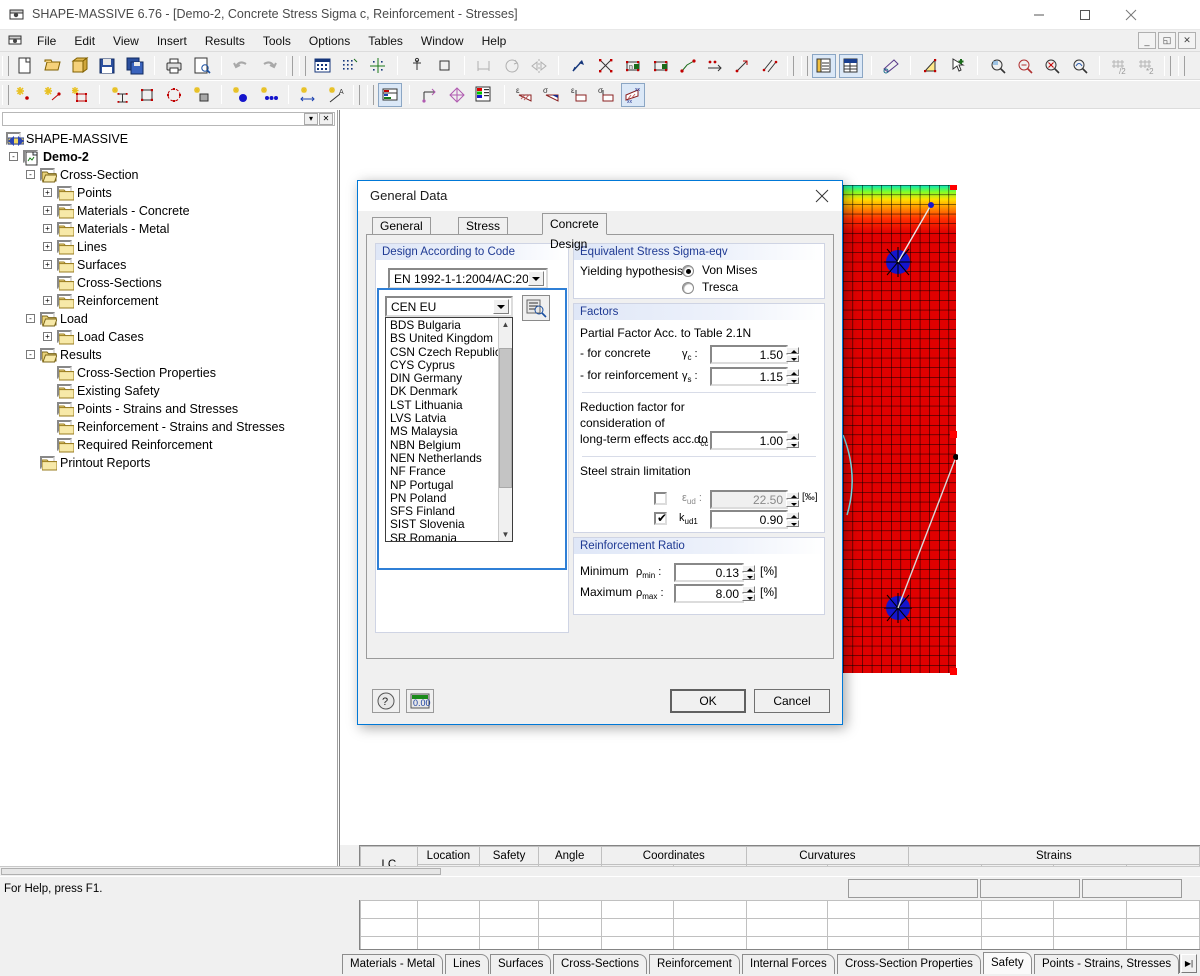 This screenshot has height=976, width=1200. Describe the element at coordinates (574, 232) in the screenshot. I see `tab-concrete-design: Concrete Design` at that location.